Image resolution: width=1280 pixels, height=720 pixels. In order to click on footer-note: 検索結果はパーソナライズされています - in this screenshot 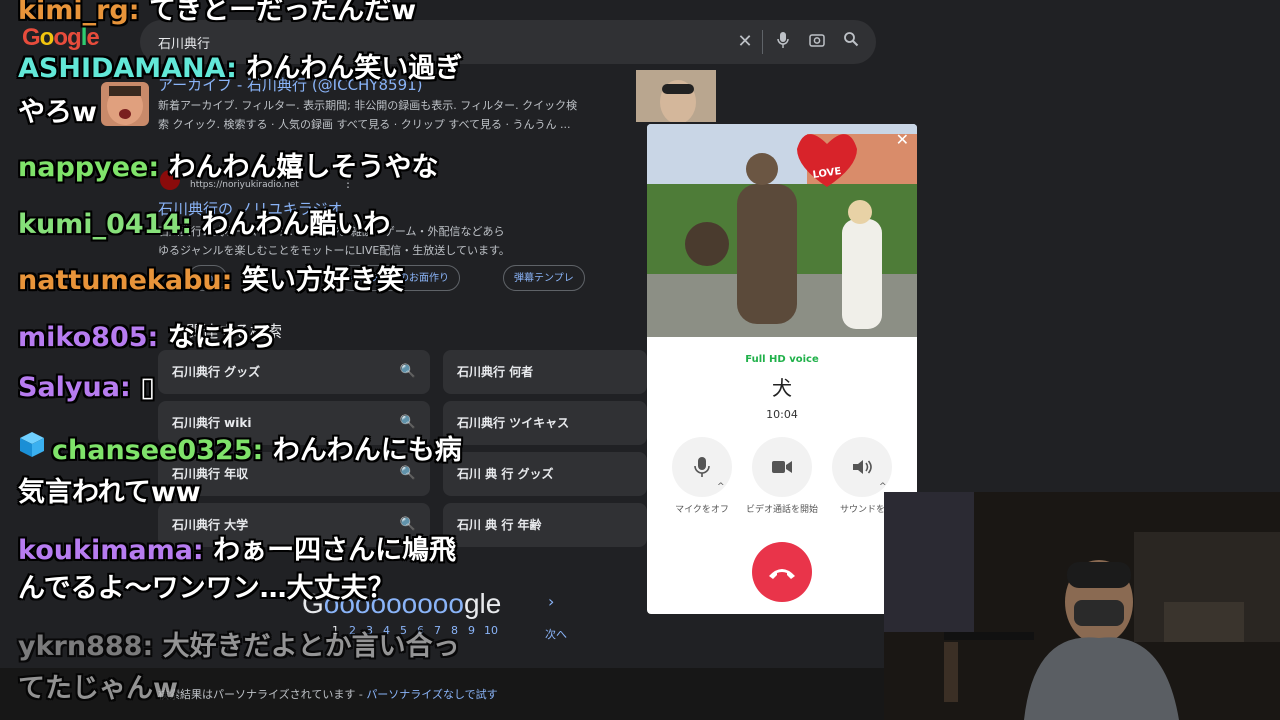, I will do `click(262, 694)`.